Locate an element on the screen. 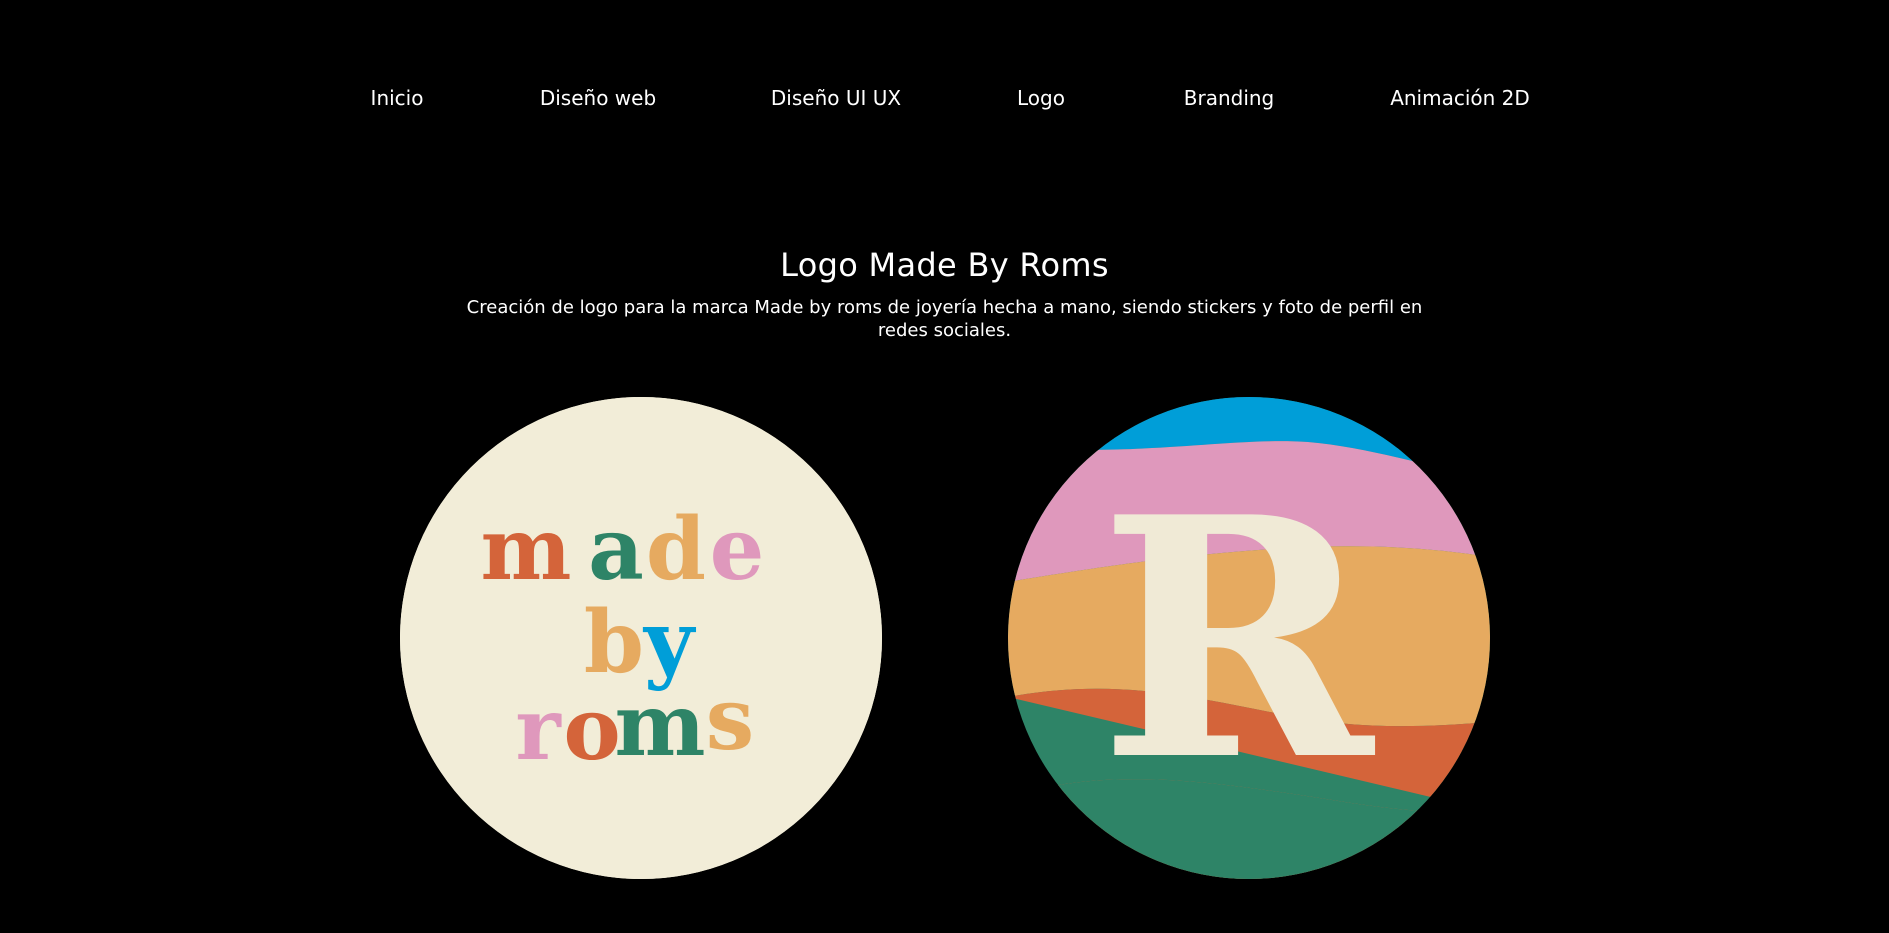  wordmark-logo-svg: m a d e b y r o m s is located at coordinates (641, 638).